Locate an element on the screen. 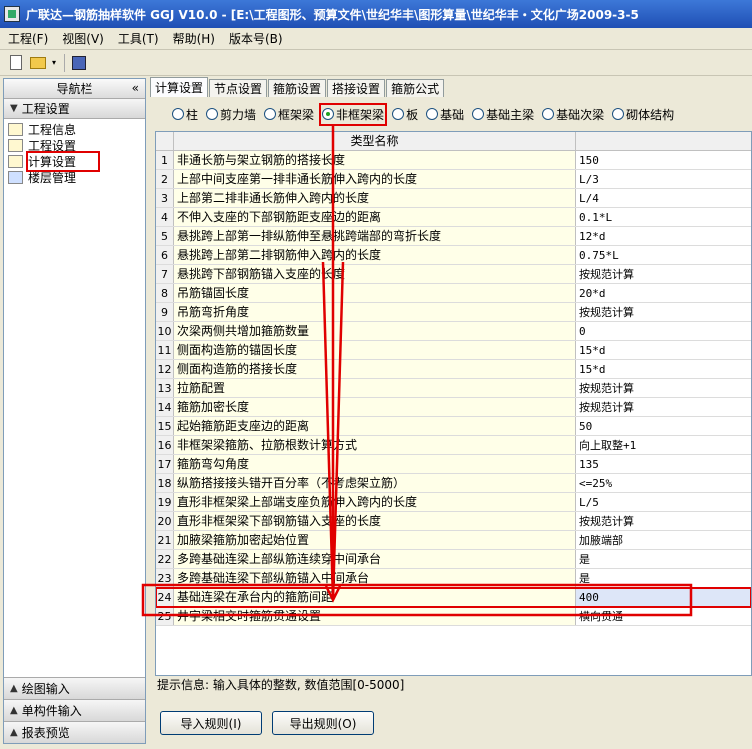  radio-non-frame-beam: 非框架梁 is located at coordinates (353, 114).